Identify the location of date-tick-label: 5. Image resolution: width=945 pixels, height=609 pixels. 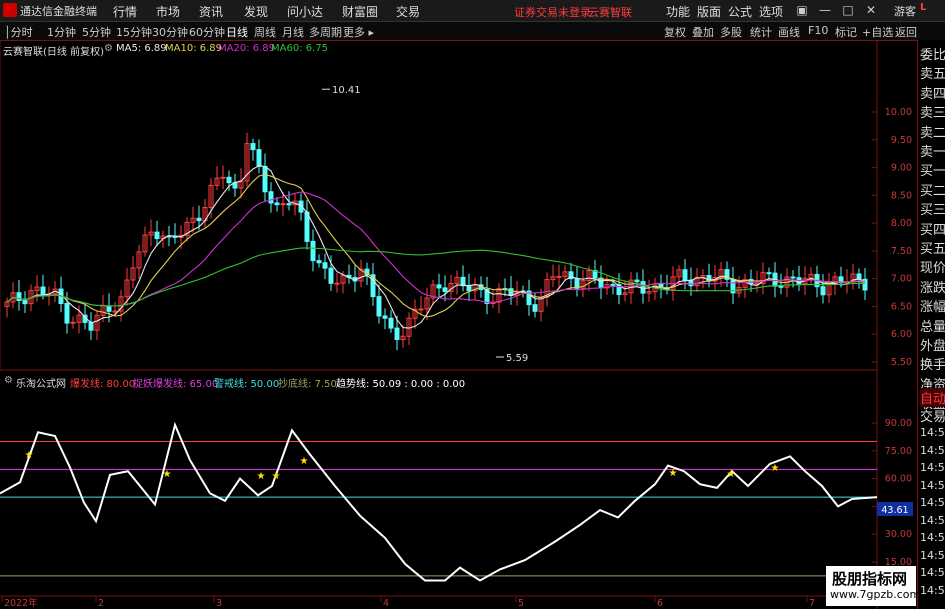
(521, 603).